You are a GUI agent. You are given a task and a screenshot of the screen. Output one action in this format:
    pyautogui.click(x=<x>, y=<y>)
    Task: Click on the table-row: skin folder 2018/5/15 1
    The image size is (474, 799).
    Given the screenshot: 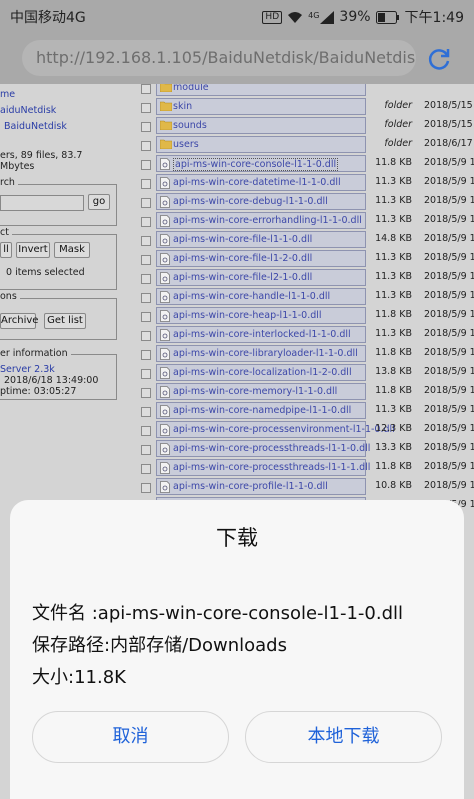 What is the action you would take?
    pyautogui.click(x=304, y=107)
    